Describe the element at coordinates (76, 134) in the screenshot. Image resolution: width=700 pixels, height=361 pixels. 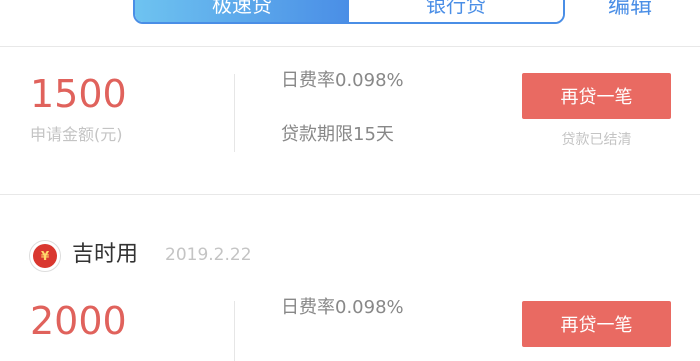
I see `loan-amount-label: 申请金额(元)` at that location.